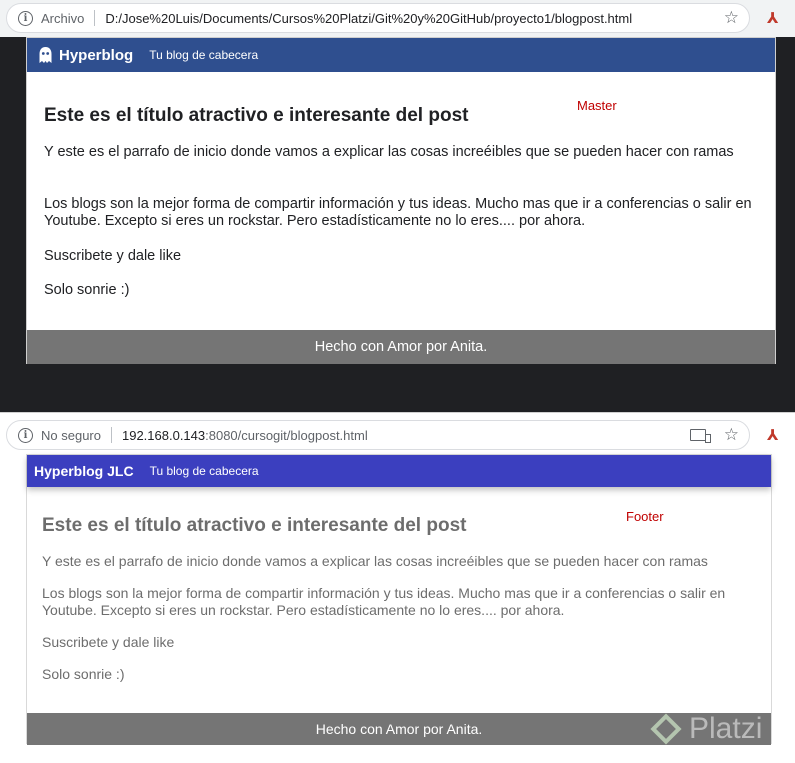 The height and width of the screenshot is (763, 795). Describe the element at coordinates (96, 55) in the screenshot. I see `brand-name: Hyperblog` at that location.